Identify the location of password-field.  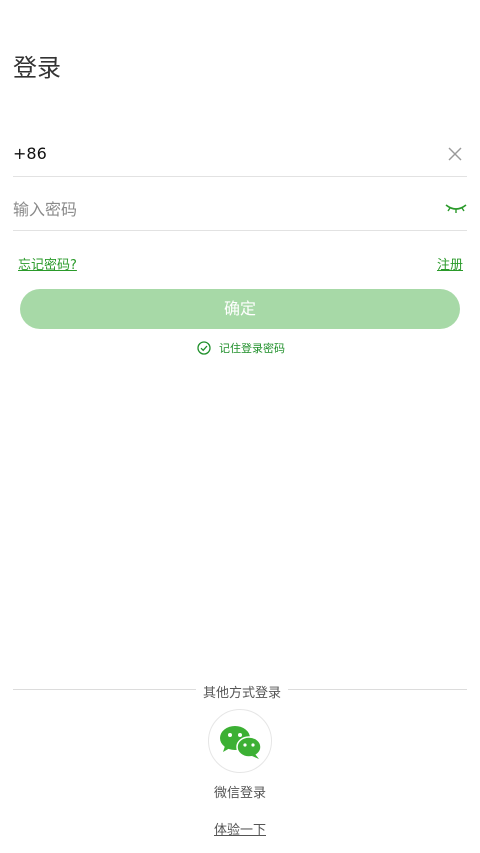
(240, 209).